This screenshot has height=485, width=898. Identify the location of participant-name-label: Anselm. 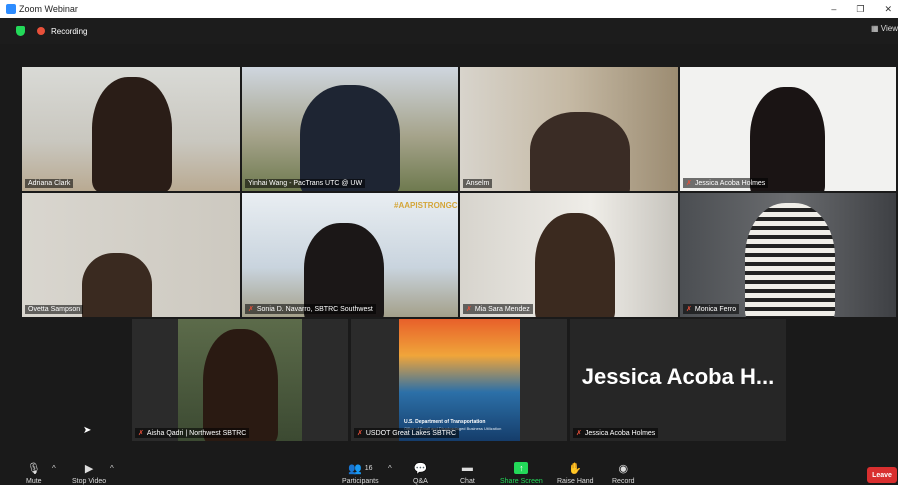
(478, 183).